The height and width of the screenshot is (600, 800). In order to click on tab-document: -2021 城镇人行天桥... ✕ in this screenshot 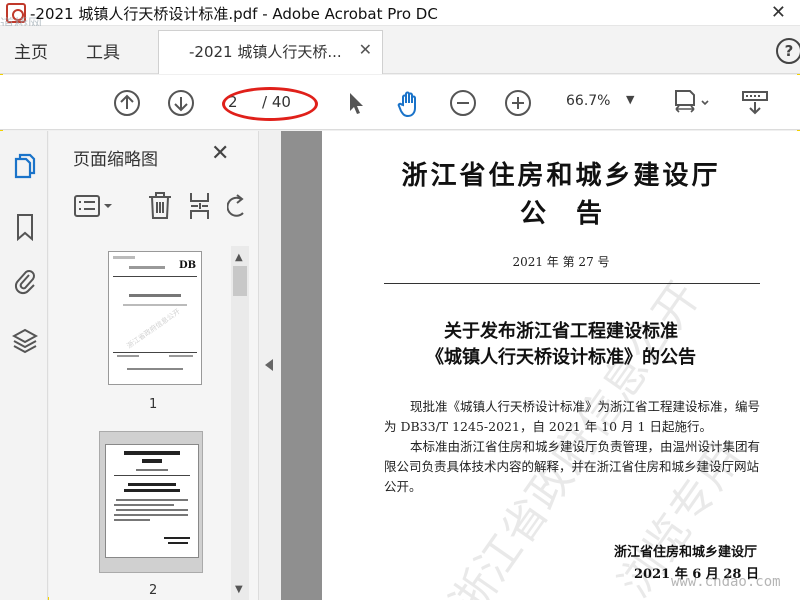, I will do `click(270, 52)`.